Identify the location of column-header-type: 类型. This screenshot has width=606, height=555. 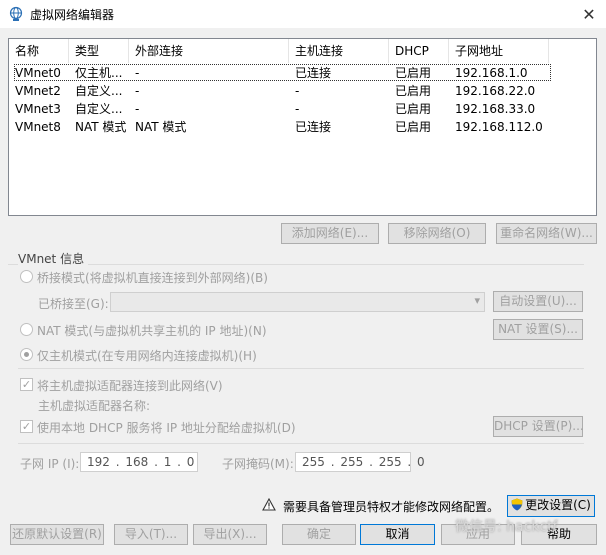
(99, 51).